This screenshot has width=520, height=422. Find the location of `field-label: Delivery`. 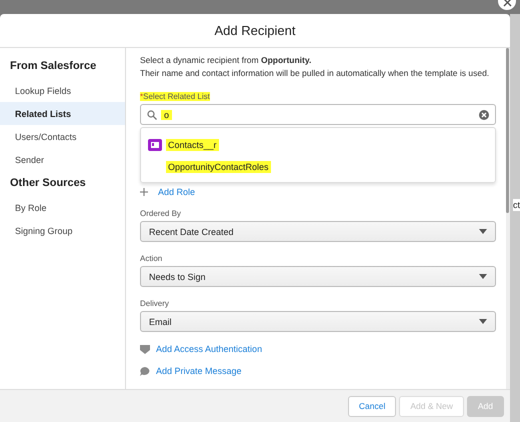

field-label: Delivery is located at coordinates (154, 303).